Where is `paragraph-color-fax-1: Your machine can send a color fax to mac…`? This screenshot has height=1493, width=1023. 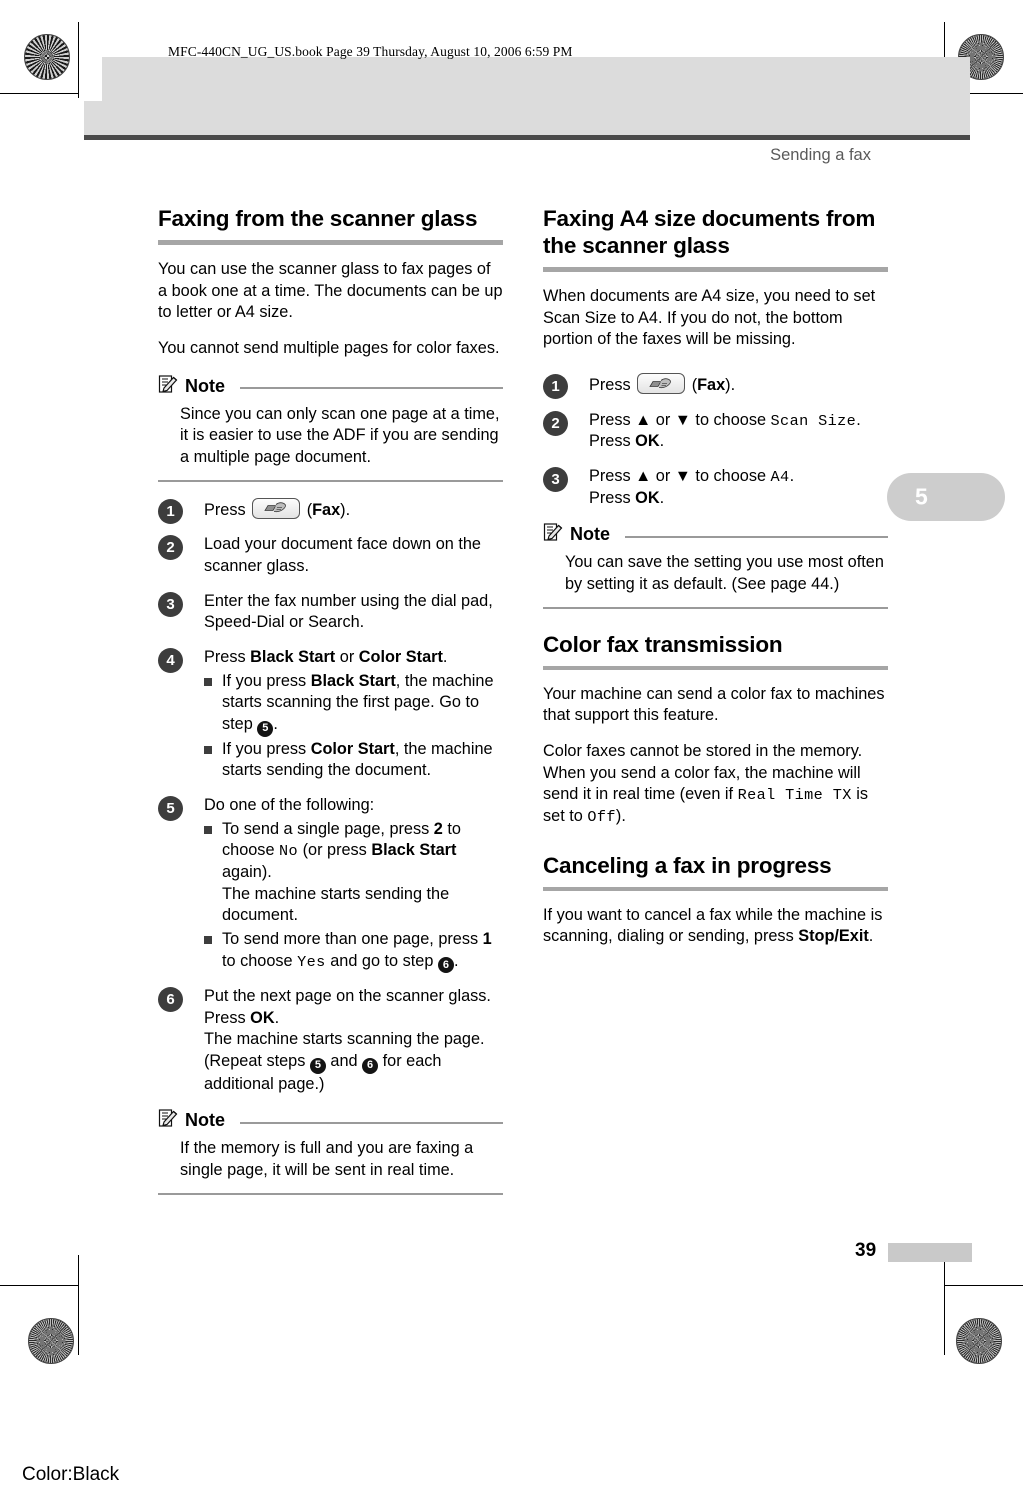 paragraph-color-fax-1: Your machine can send a color fax to mac… is located at coordinates (714, 704).